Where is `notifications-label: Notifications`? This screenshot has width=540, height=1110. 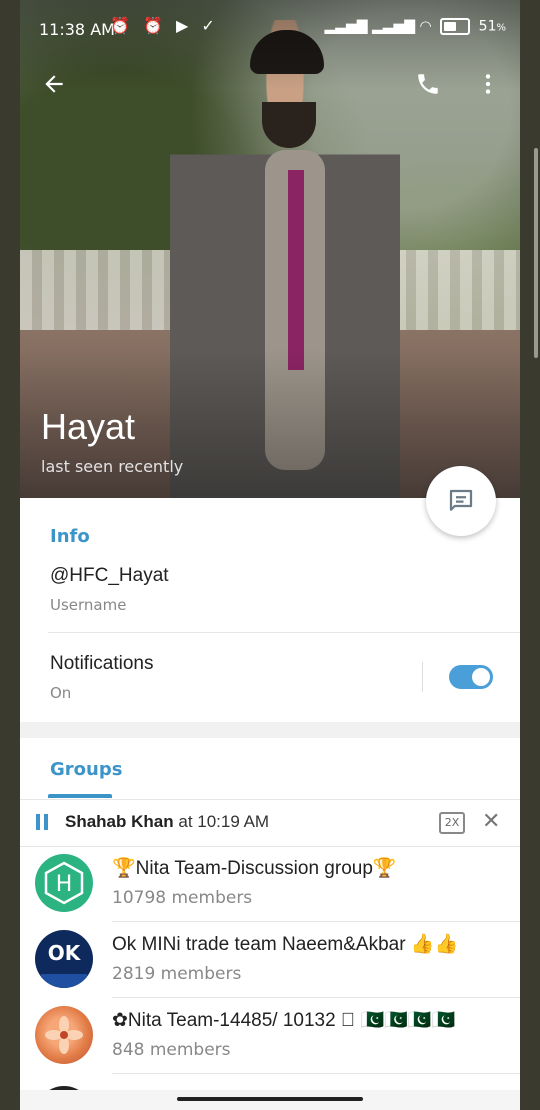 notifications-label: Notifications is located at coordinates (102, 664).